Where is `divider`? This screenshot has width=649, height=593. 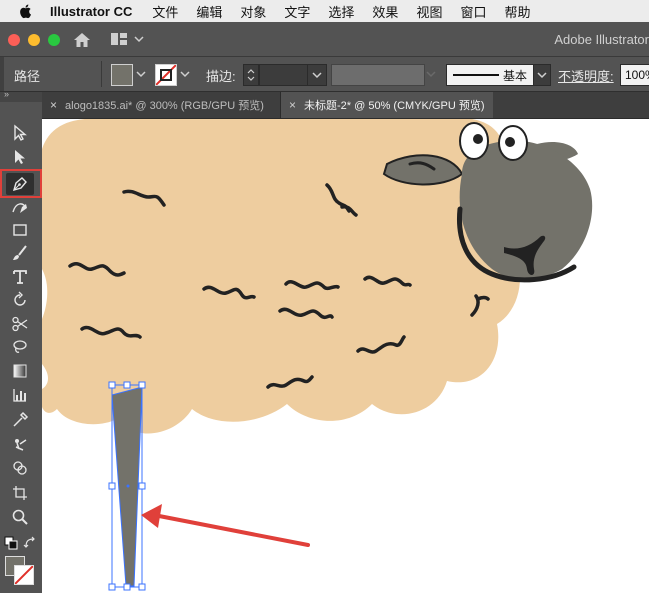
divider is located at coordinates (101, 74).